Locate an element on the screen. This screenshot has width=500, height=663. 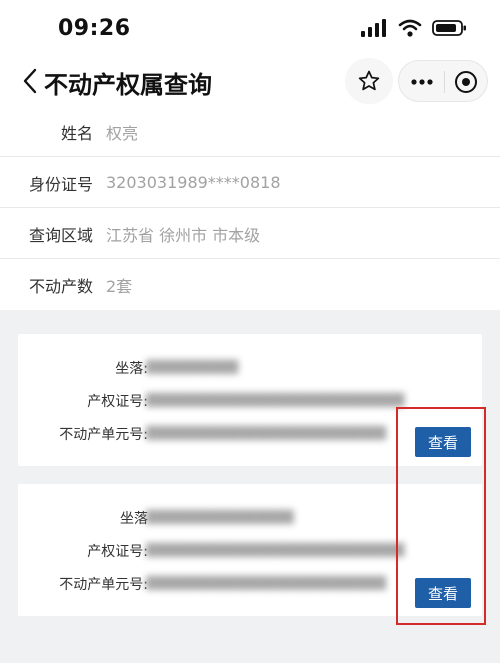
nav-bar: 不动产权属查询 is located at coordinates (250, 81).